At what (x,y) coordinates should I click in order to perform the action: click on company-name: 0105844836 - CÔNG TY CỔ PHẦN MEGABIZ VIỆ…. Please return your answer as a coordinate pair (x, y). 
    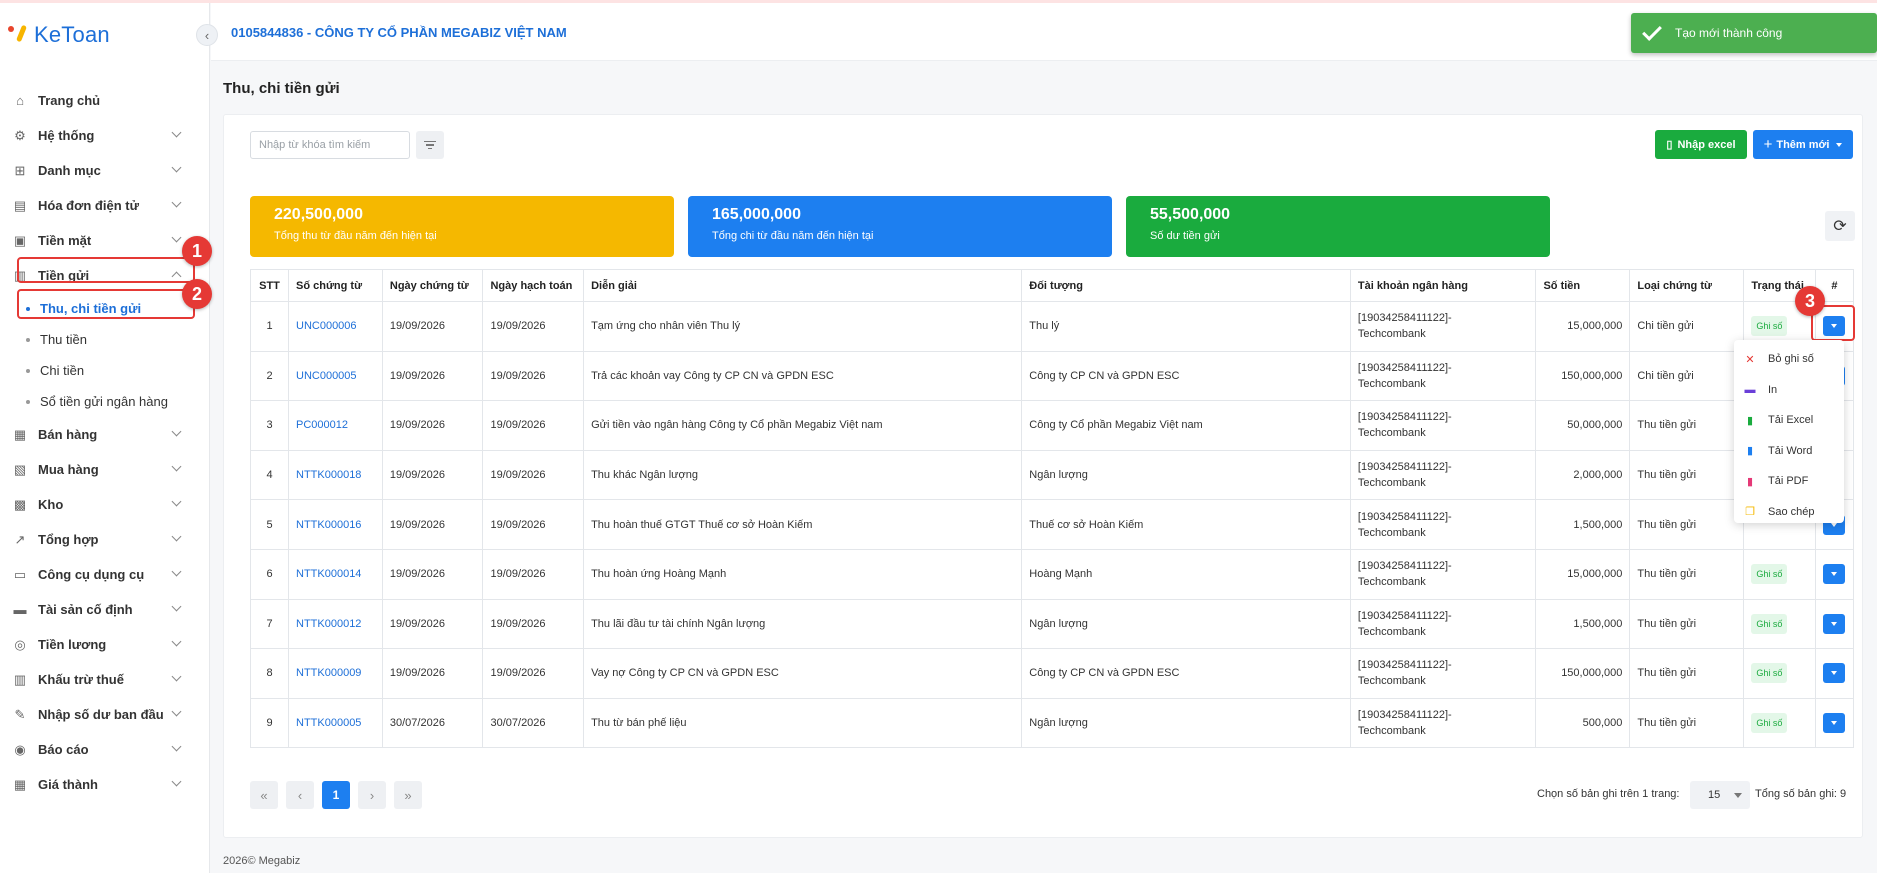
    Looking at the image, I should click on (399, 32).